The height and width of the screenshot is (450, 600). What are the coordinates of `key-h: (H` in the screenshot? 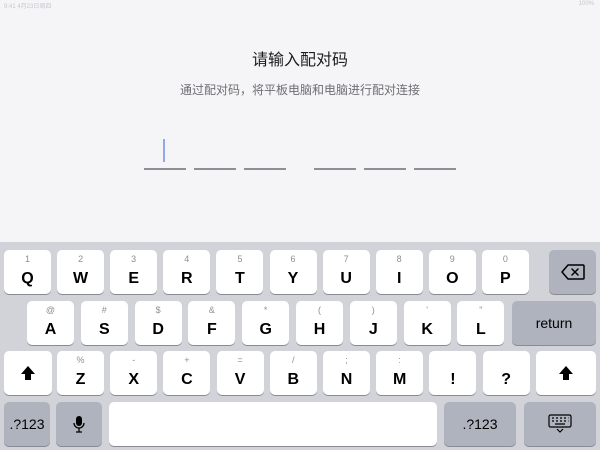 It's located at (319, 323).